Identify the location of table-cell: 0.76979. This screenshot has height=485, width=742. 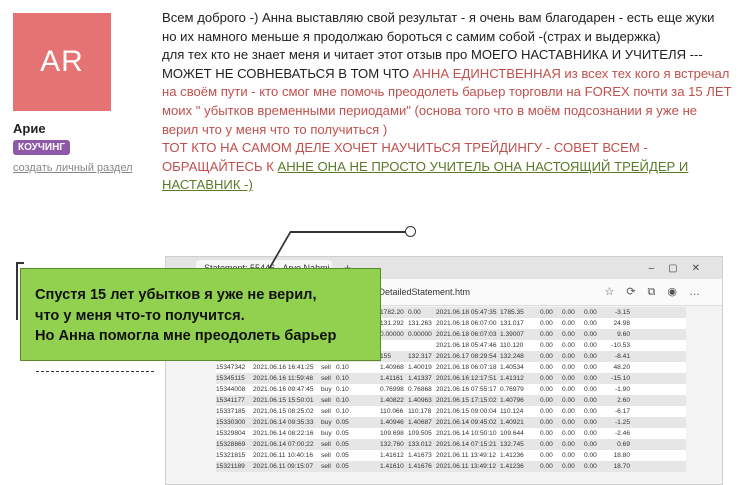
(512, 389).